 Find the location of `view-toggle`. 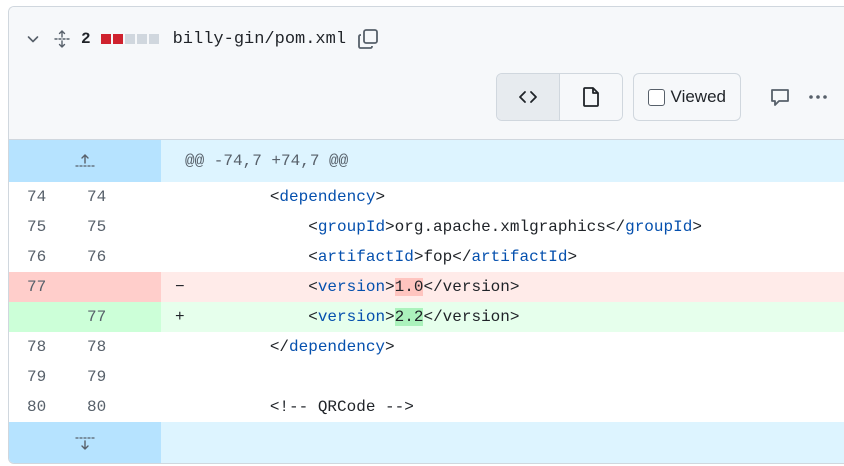

view-toggle is located at coordinates (559, 97).